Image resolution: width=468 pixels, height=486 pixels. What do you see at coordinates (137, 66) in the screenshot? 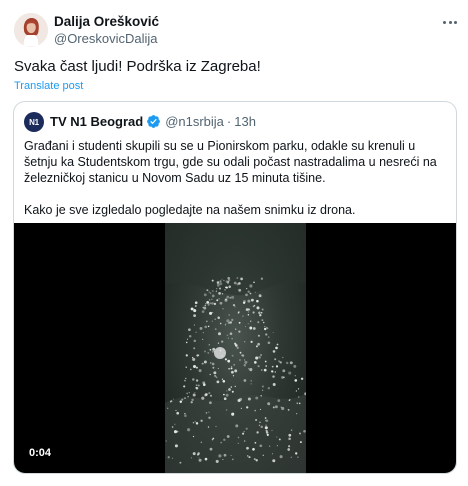
I see `tweet-text: Svaka čast ljudi! Podrška iz Zagreba!` at bounding box center [137, 66].